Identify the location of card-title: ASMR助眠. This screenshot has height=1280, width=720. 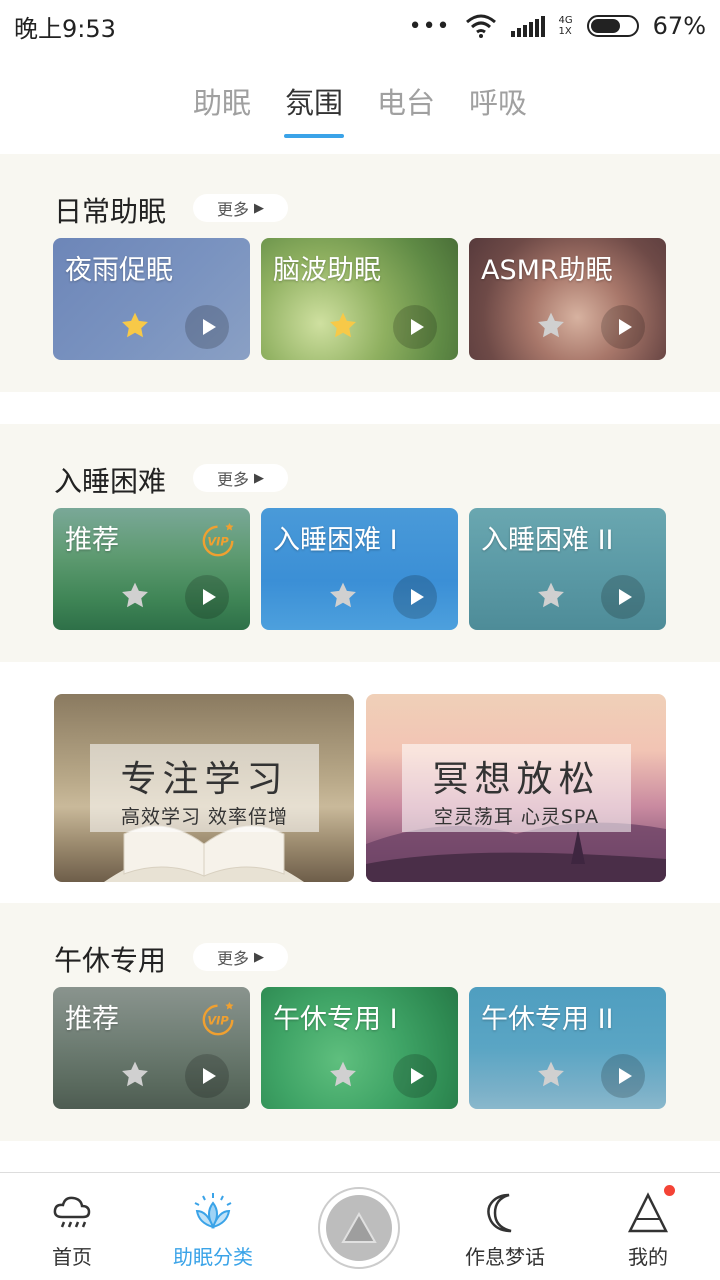
(547, 270).